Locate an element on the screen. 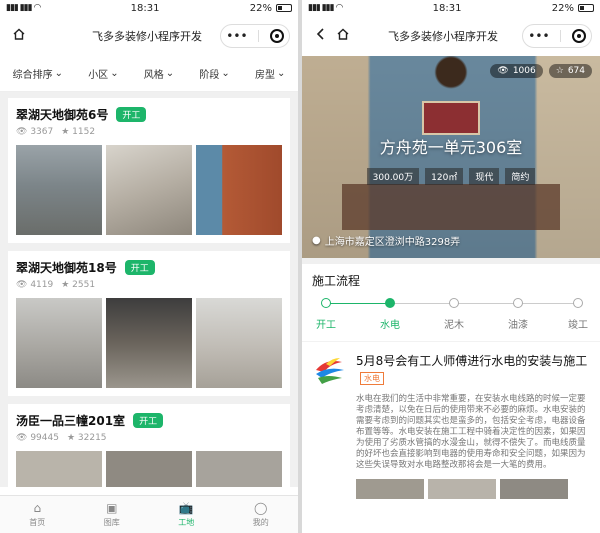 The width and height of the screenshot is (600, 533). article-tag: 水电 is located at coordinates (372, 378).